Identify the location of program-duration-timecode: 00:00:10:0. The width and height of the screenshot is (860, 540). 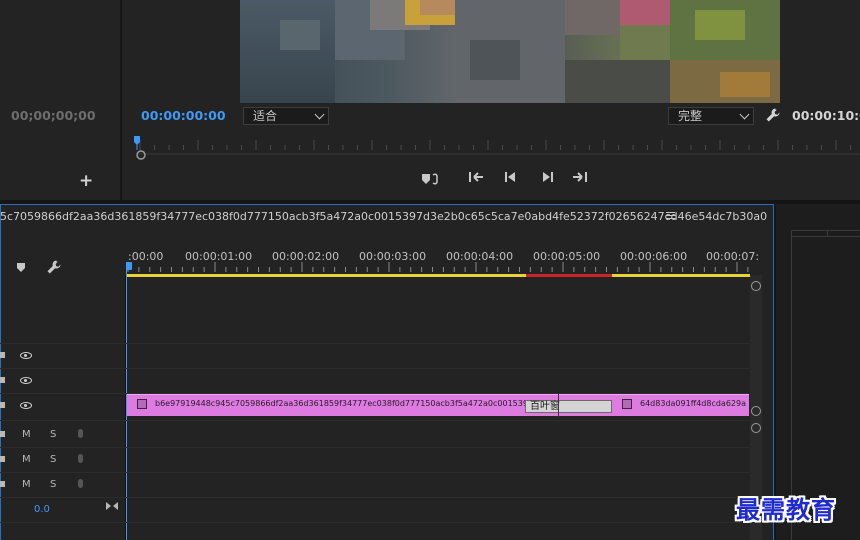
(826, 115).